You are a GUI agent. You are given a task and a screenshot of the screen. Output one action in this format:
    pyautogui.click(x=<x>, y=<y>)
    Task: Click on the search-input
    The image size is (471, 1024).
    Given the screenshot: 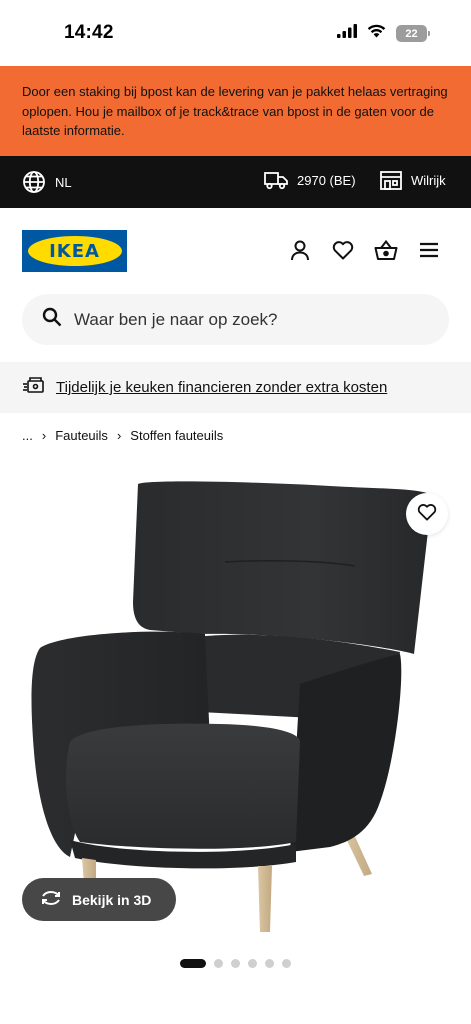 What is the action you would take?
    pyautogui.click(x=244, y=319)
    